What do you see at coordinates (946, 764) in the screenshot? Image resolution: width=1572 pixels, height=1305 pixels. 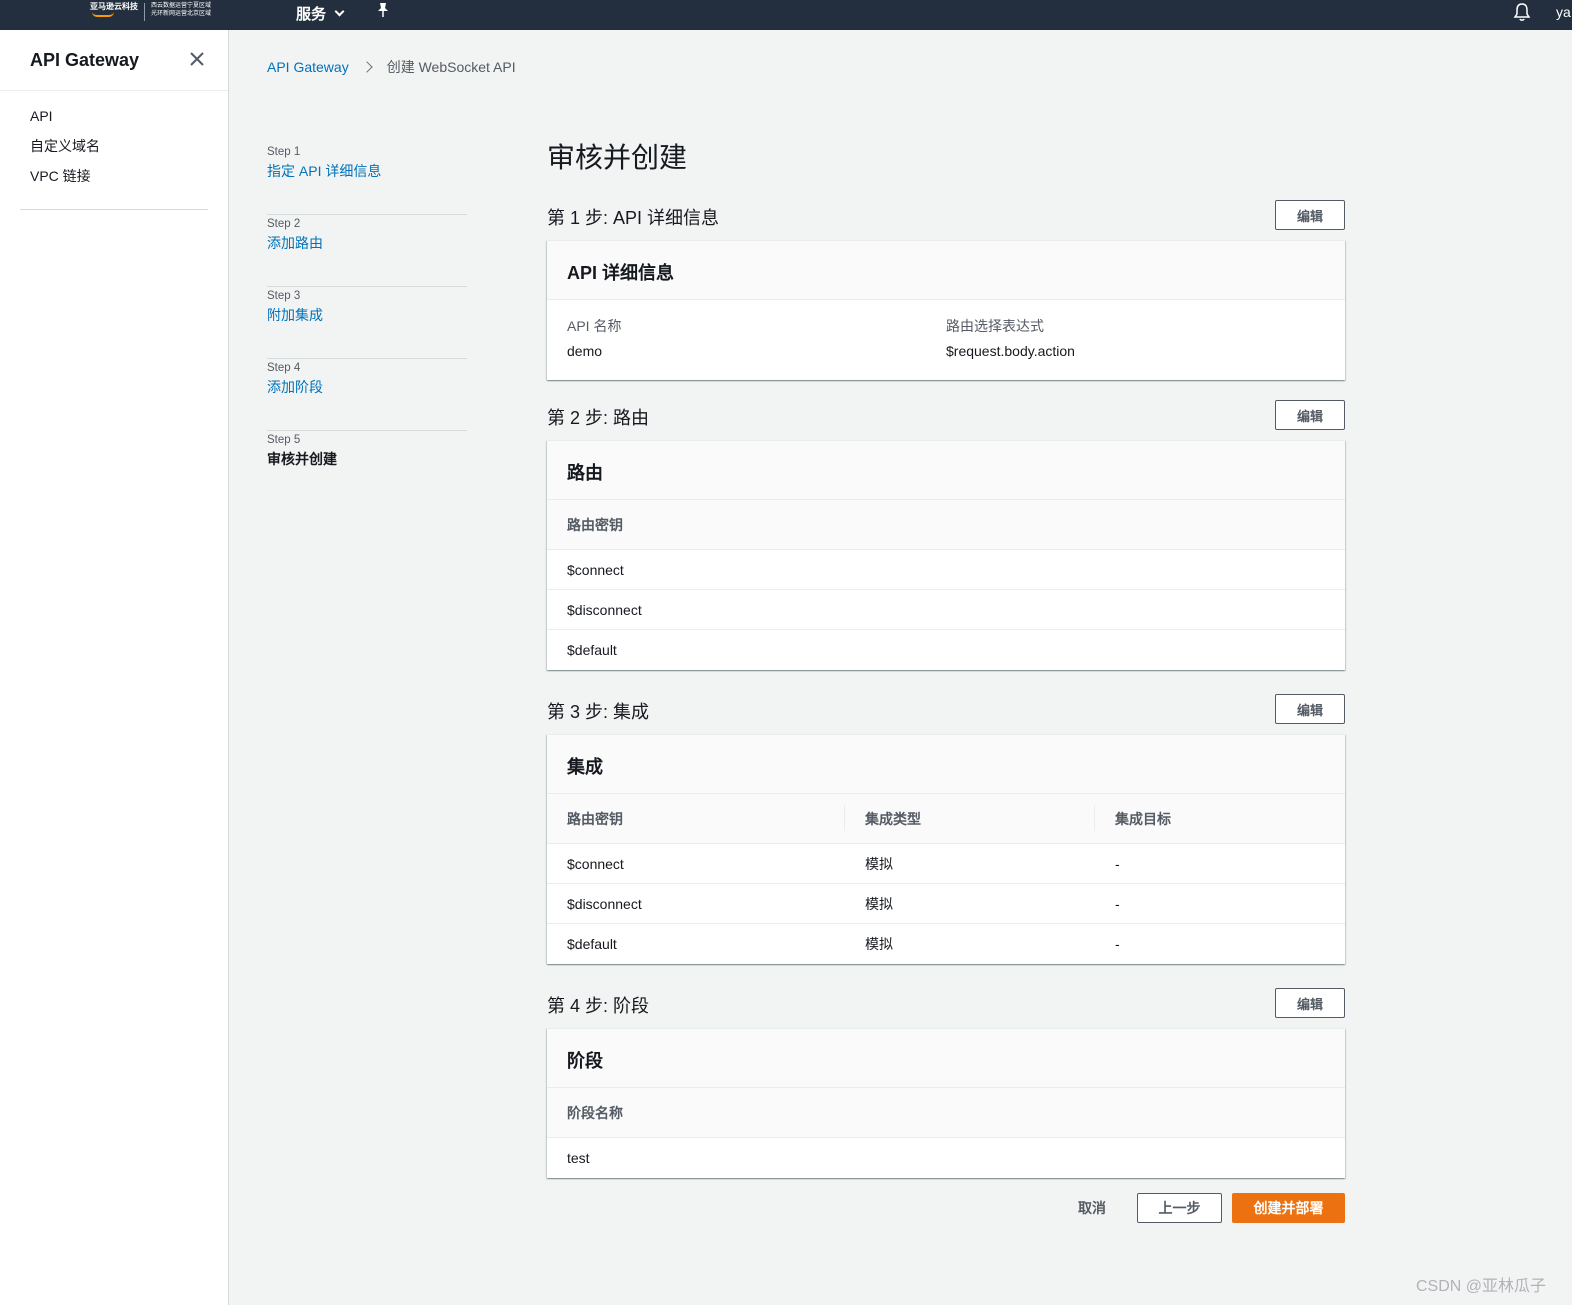 I see `card-title: 集成` at bounding box center [946, 764].